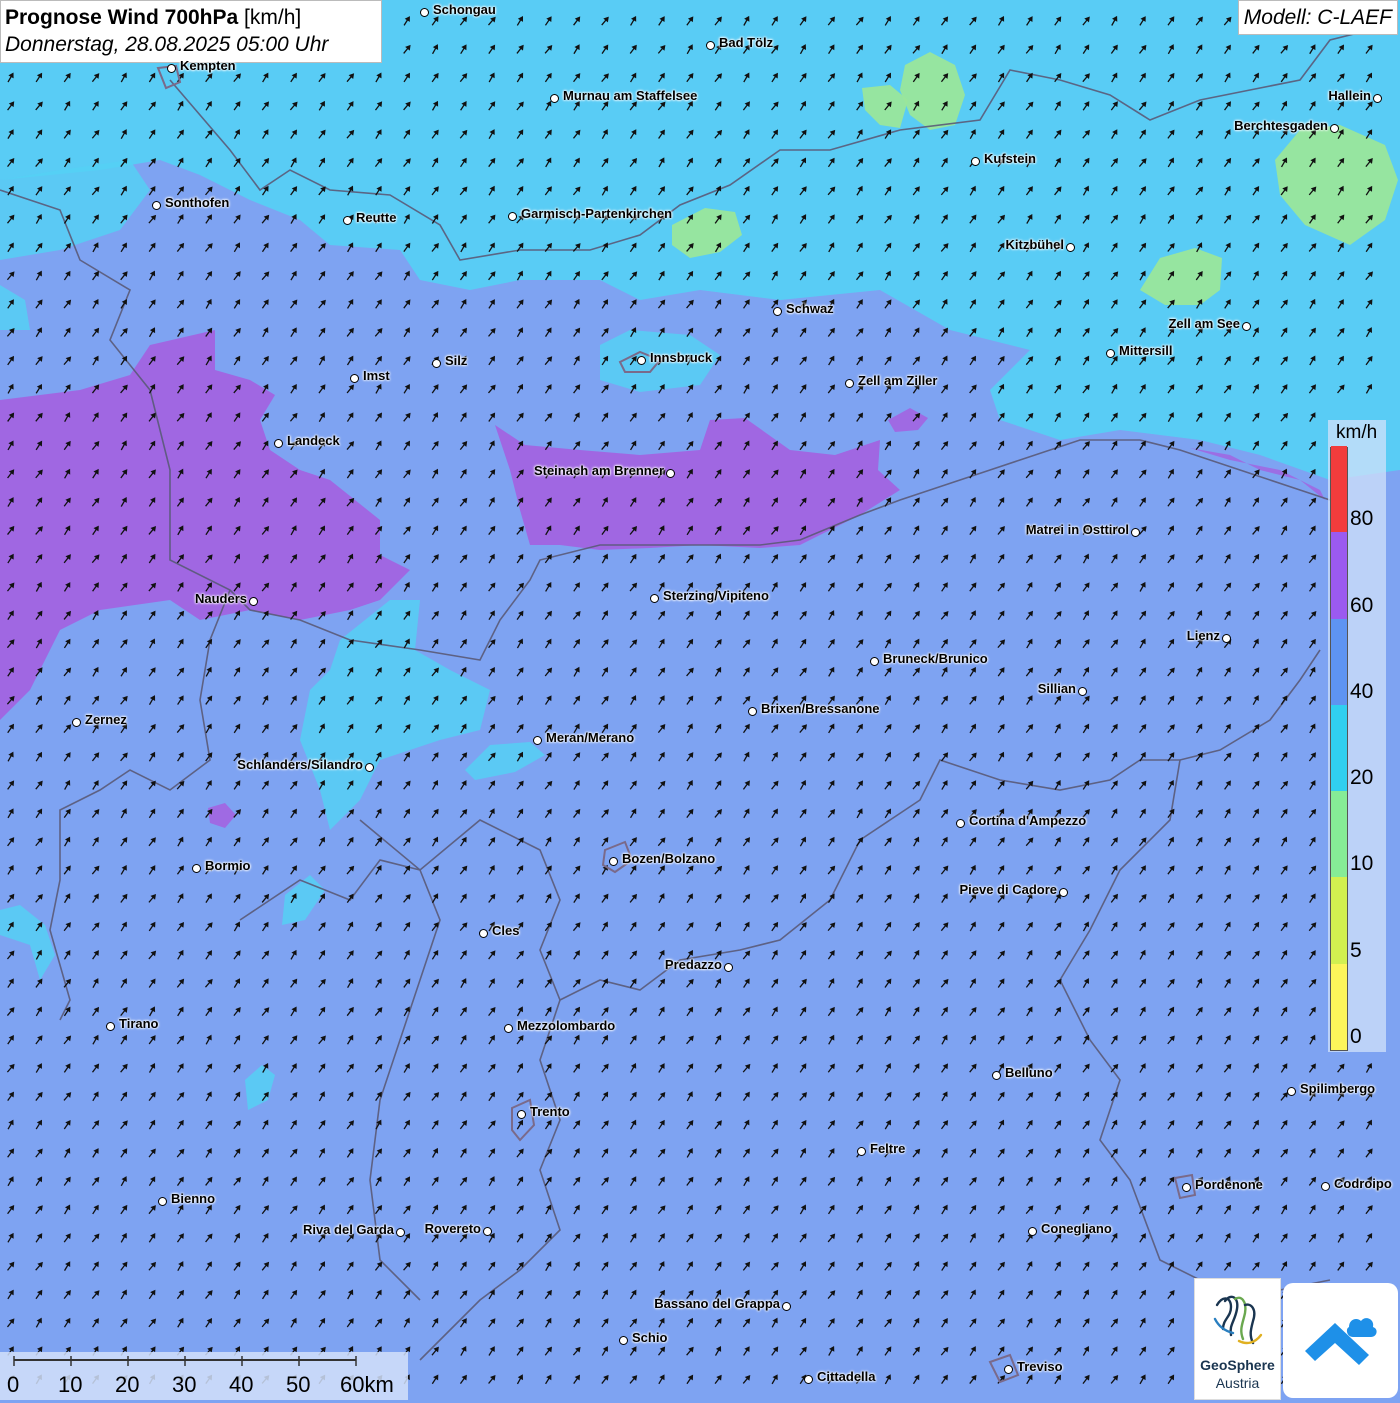  Describe the element at coordinates (370, 375) in the screenshot. I see `city-marker: Imst` at that location.